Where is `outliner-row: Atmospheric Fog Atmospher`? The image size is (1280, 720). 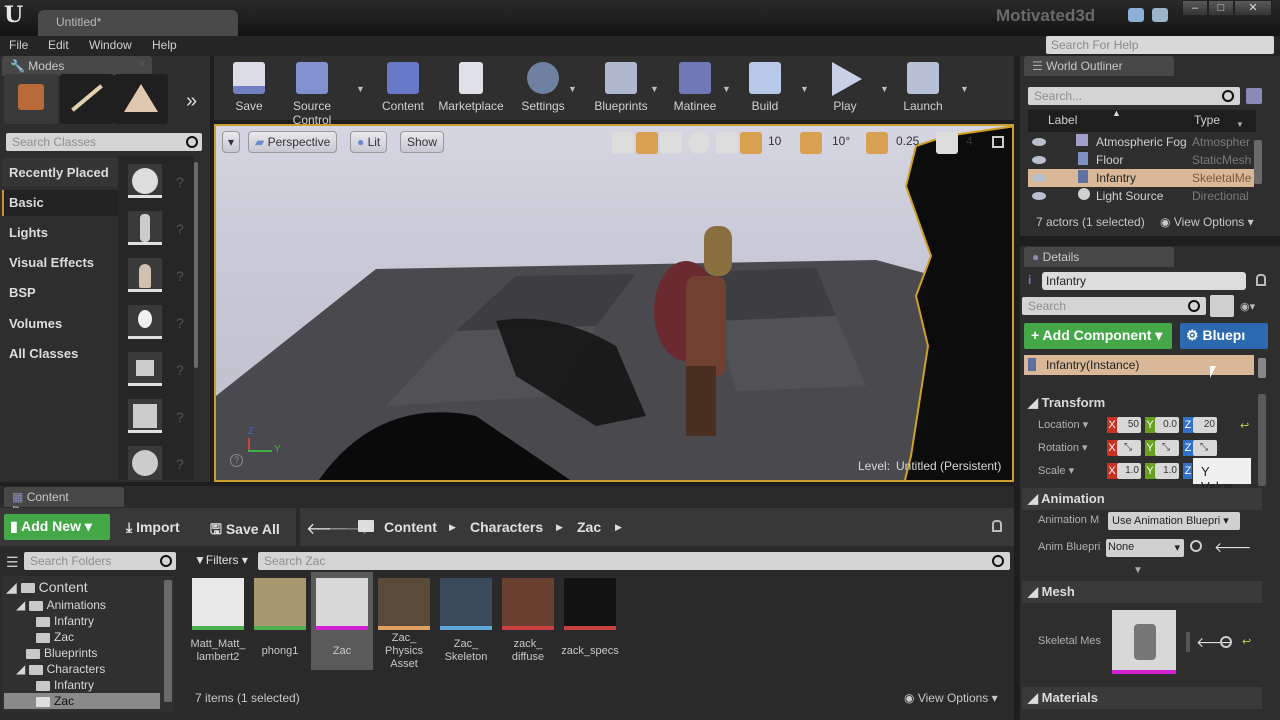
outliner-row: Atmospheric Fog Atmospher is located at coordinates (1141, 142).